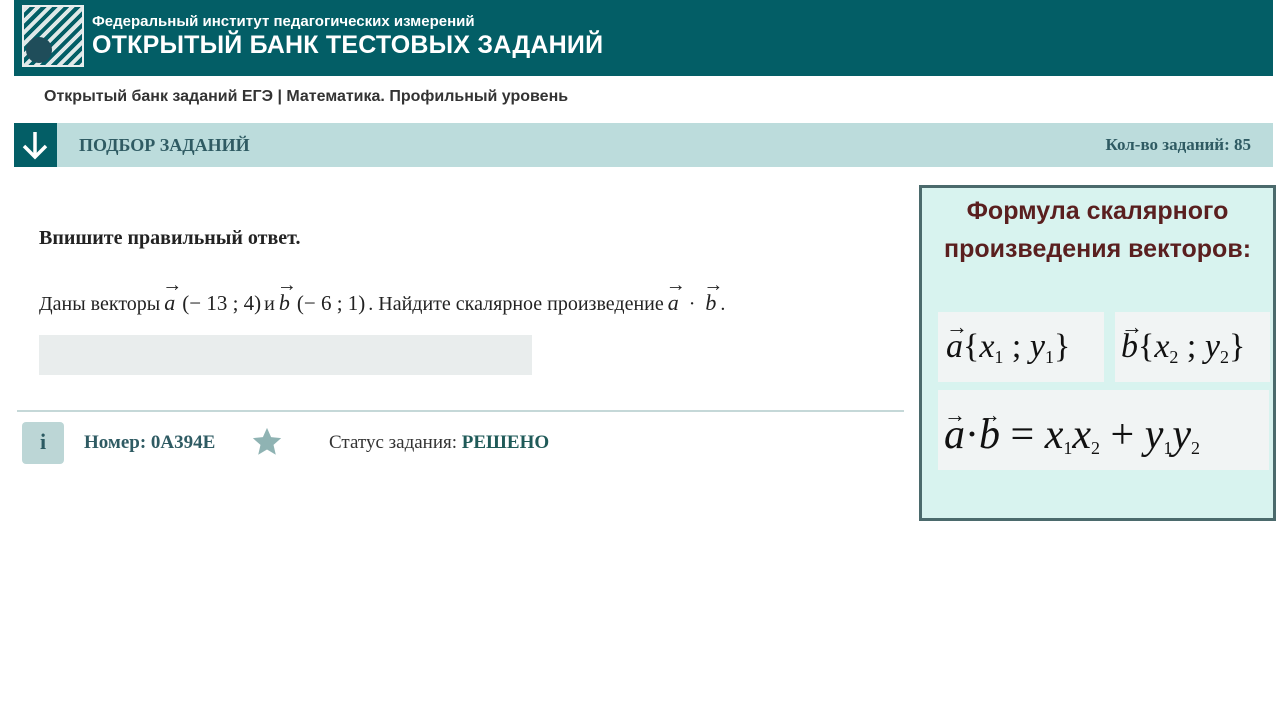 The image size is (1280, 720). What do you see at coordinates (150, 442) in the screenshot?
I see `task-number: Номер: 0А394Е` at bounding box center [150, 442].